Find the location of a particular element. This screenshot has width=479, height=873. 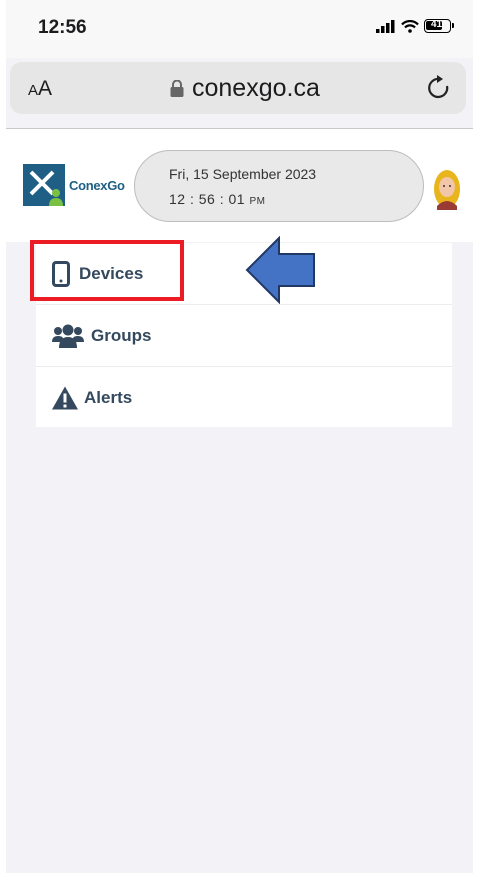

signal-icon is located at coordinates (385, 26).